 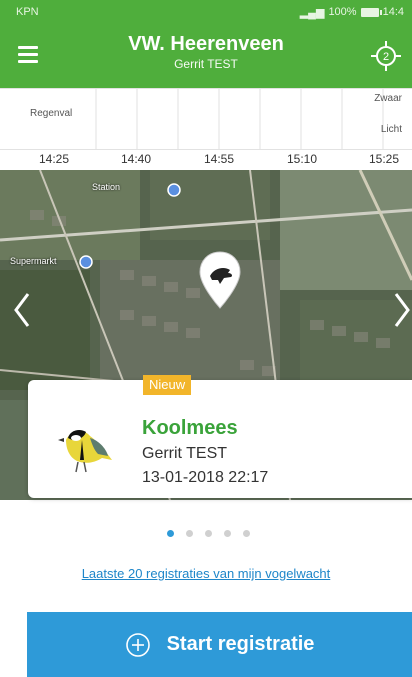 What do you see at coordinates (205, 477) in the screenshot?
I see `observation-date: 13-01-2018 22:17` at bounding box center [205, 477].